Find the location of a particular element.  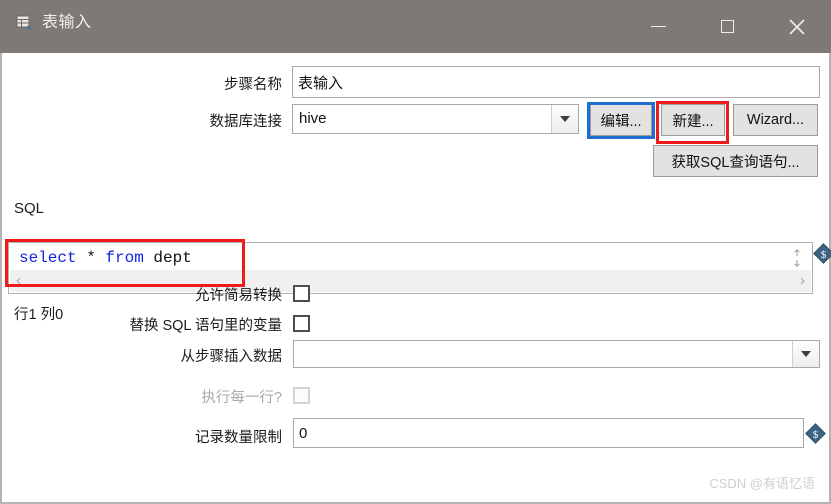

execute-each-row-checkbox is located at coordinates (301, 395).